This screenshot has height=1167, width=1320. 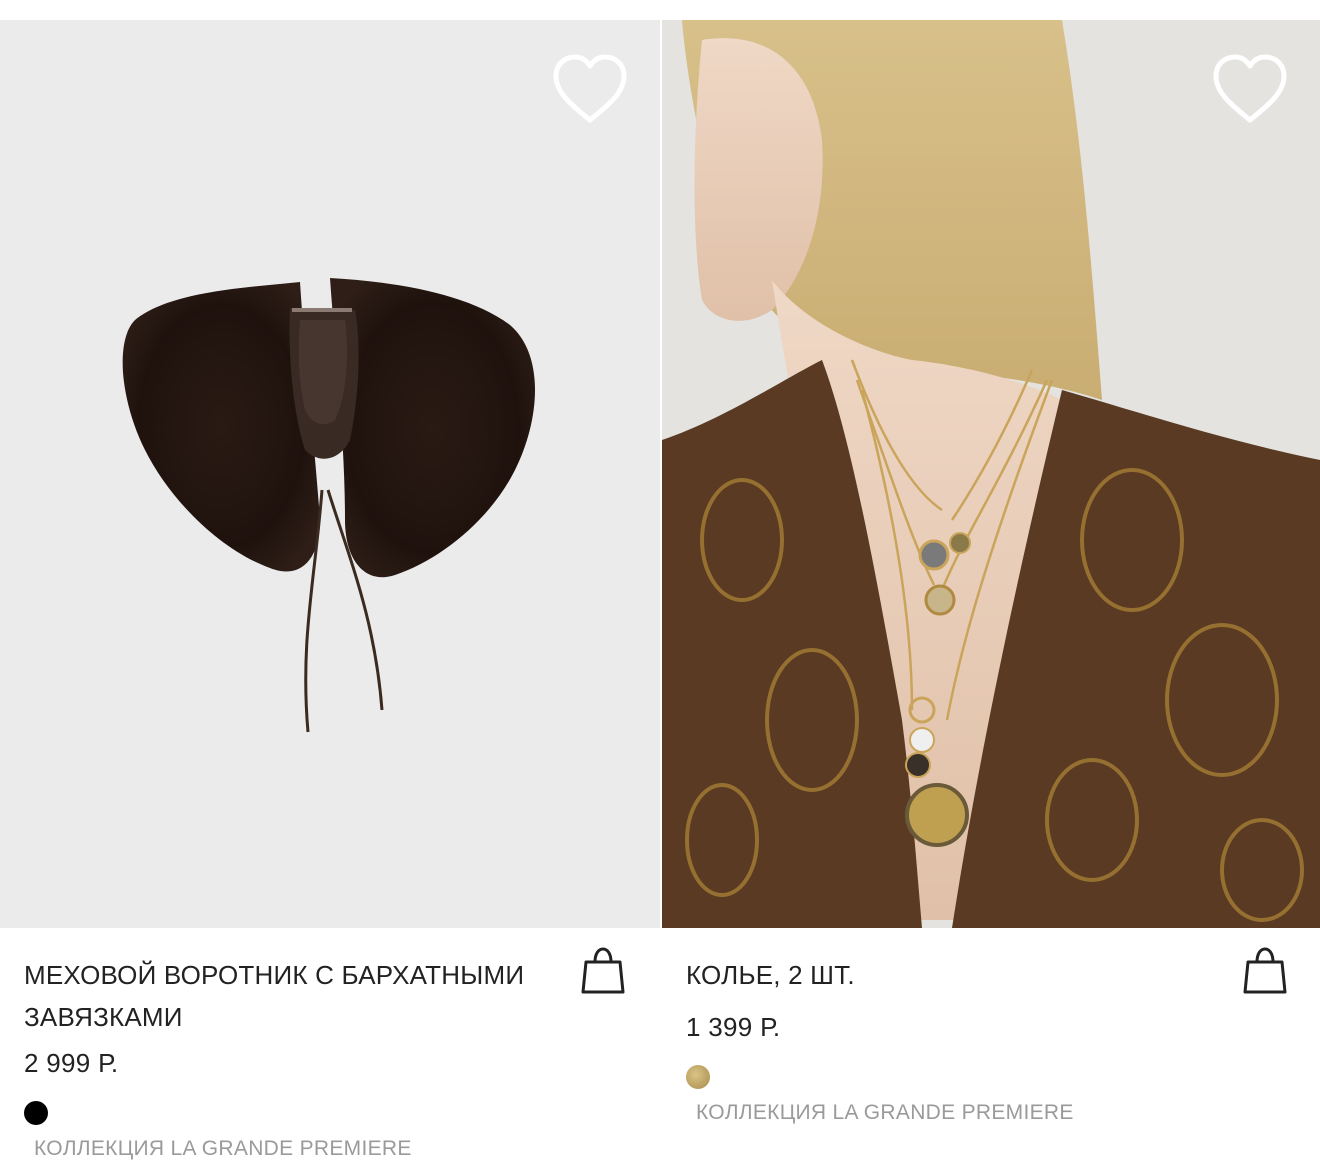 What do you see at coordinates (328, 505) in the screenshot?
I see `fur-collar-illustration` at bounding box center [328, 505].